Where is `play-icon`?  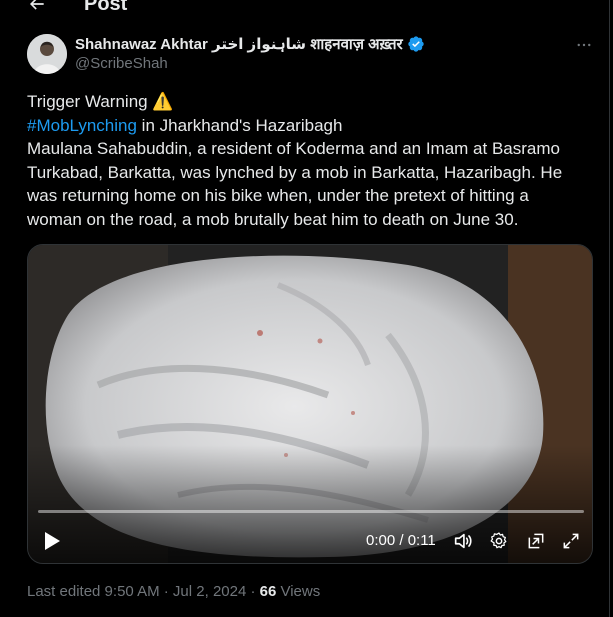
play-icon is located at coordinates (52, 541).